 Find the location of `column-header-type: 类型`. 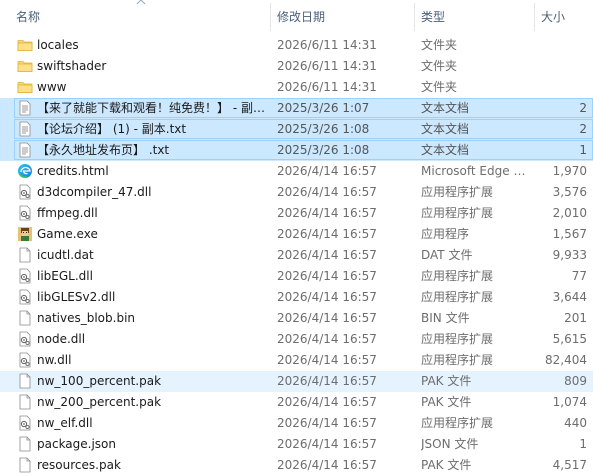

column-header-type: 类型 is located at coordinates (433, 17).